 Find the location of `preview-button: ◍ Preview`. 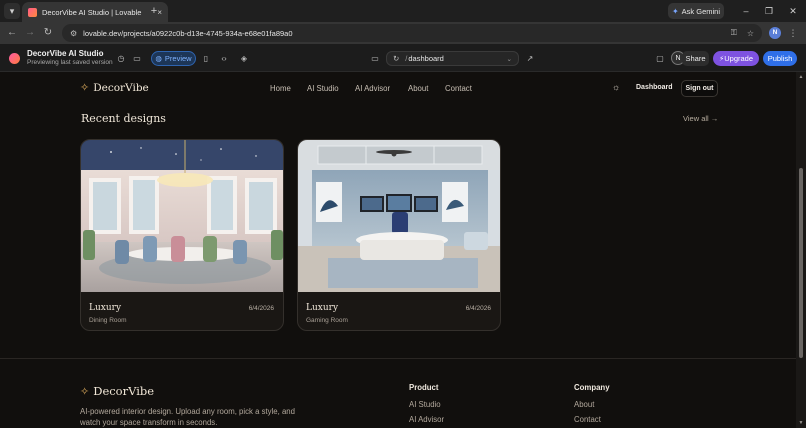

preview-button: ◍ Preview is located at coordinates (173, 58).